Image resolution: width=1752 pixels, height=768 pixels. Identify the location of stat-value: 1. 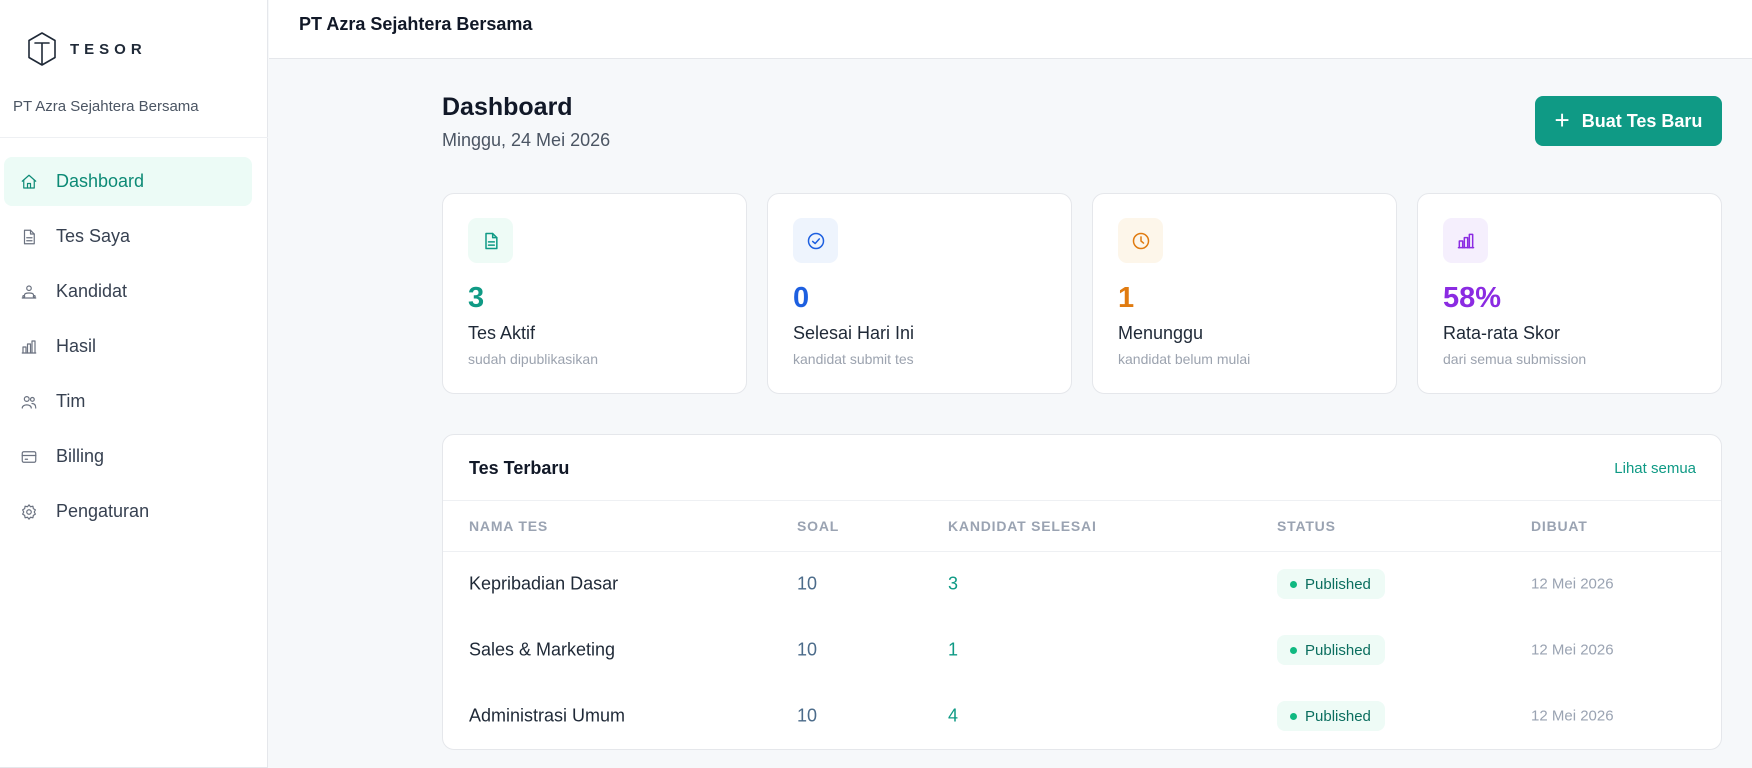
(1126, 298).